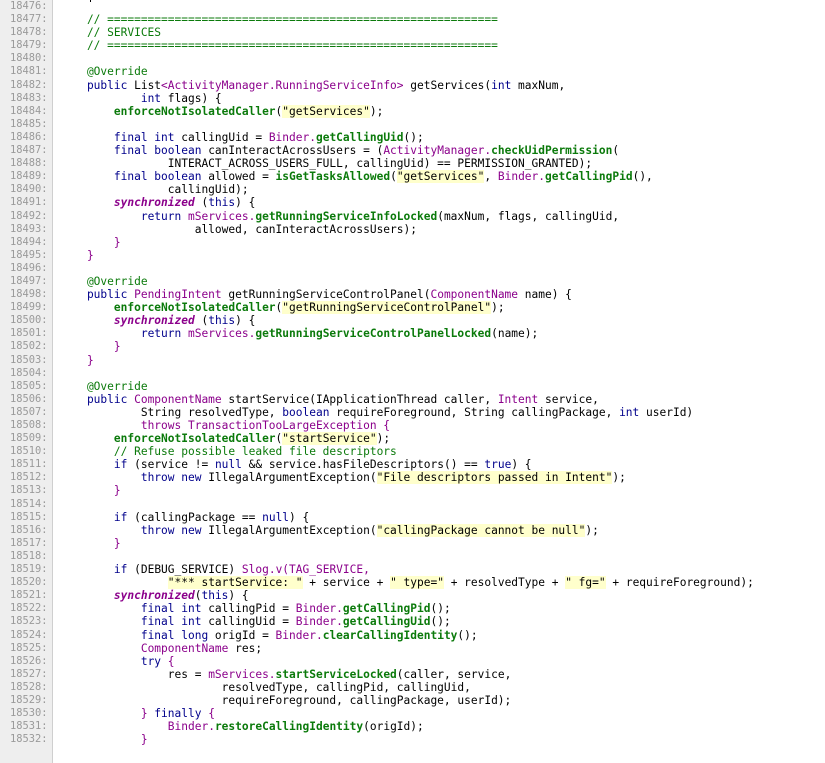 The width and height of the screenshot is (825, 763). I want to click on code-token: checkUidPermission, so click(552, 151).